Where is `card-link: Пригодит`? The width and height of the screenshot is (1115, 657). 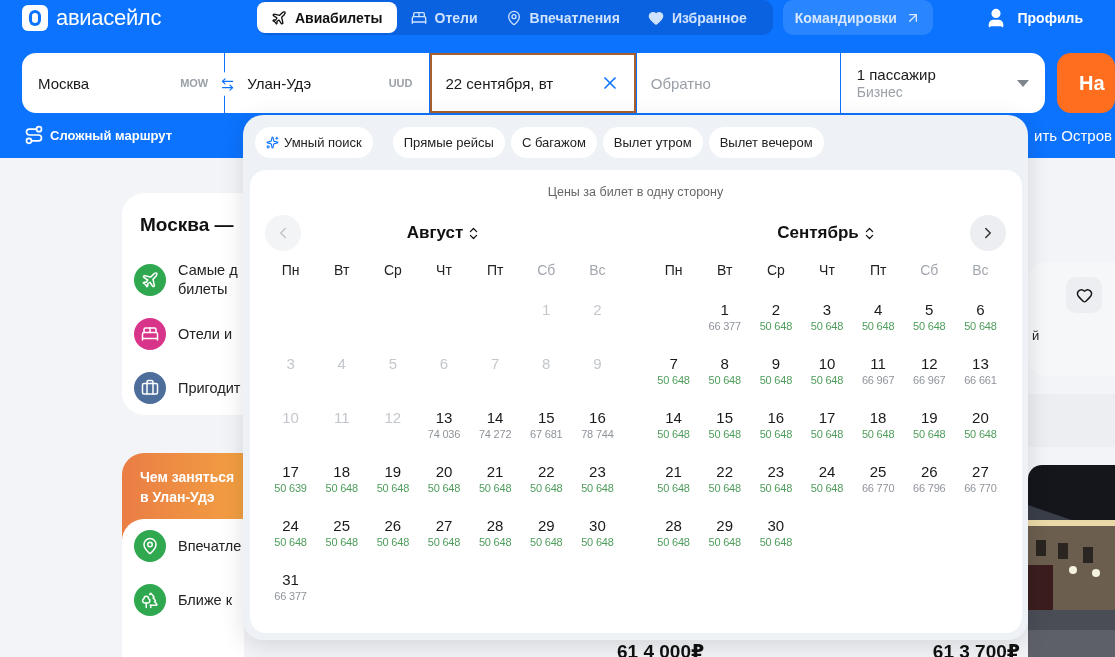 card-link: Пригодит is located at coordinates (209, 388).